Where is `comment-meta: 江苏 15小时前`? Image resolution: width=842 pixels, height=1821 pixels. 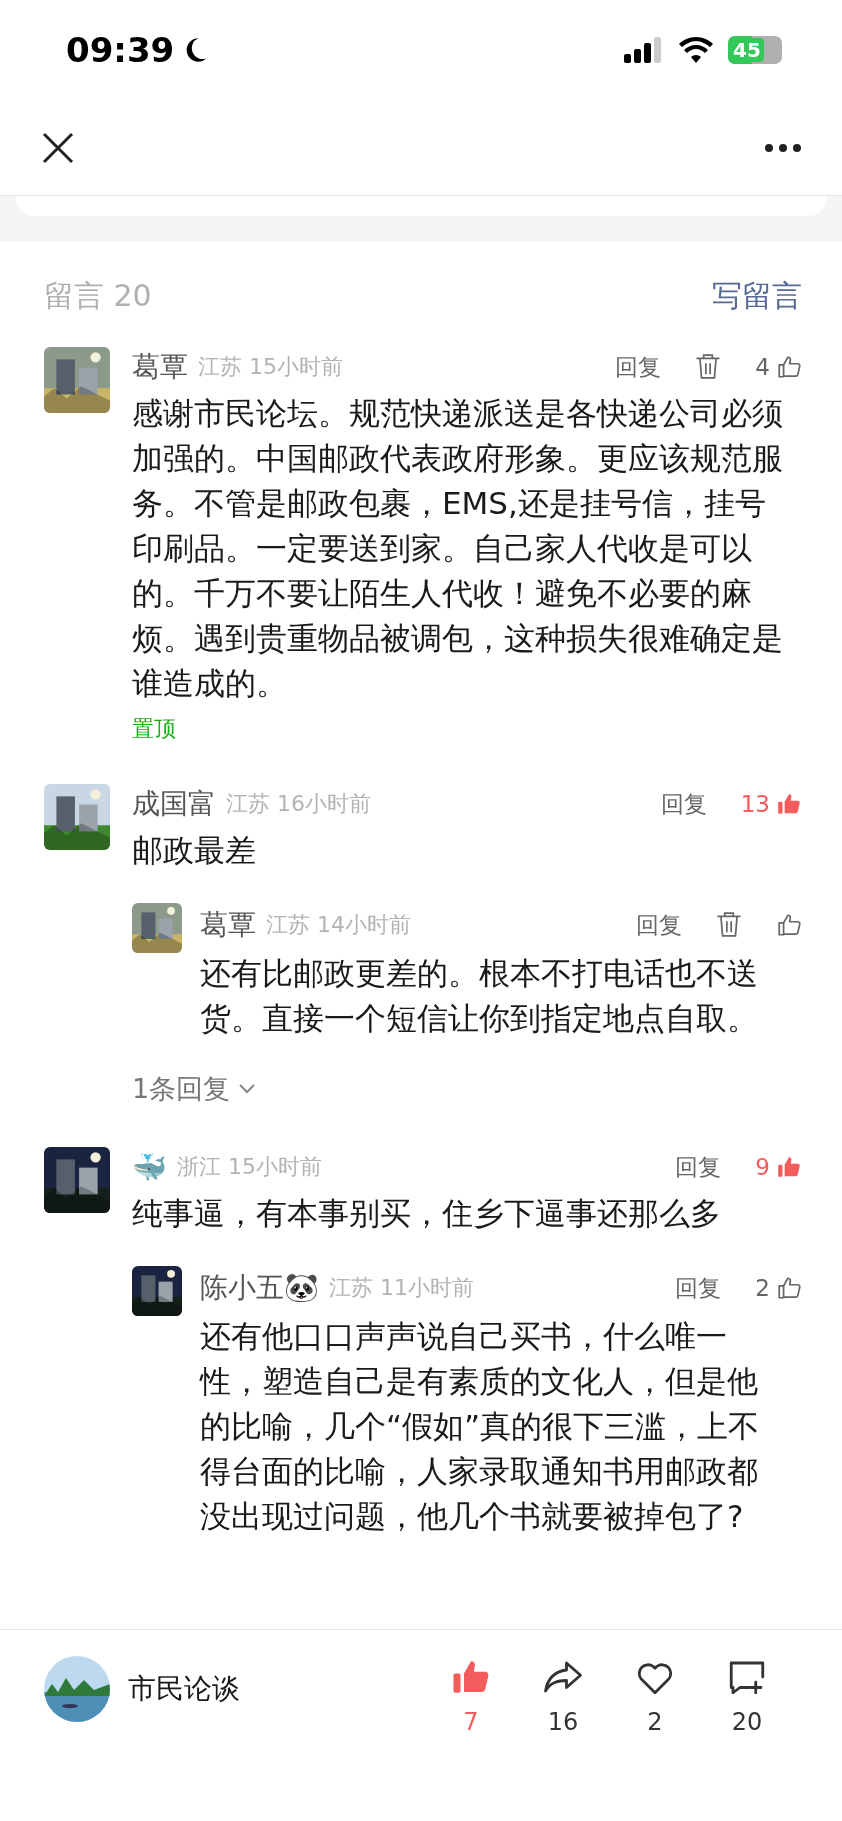 comment-meta: 江苏 15小时前 is located at coordinates (270, 367).